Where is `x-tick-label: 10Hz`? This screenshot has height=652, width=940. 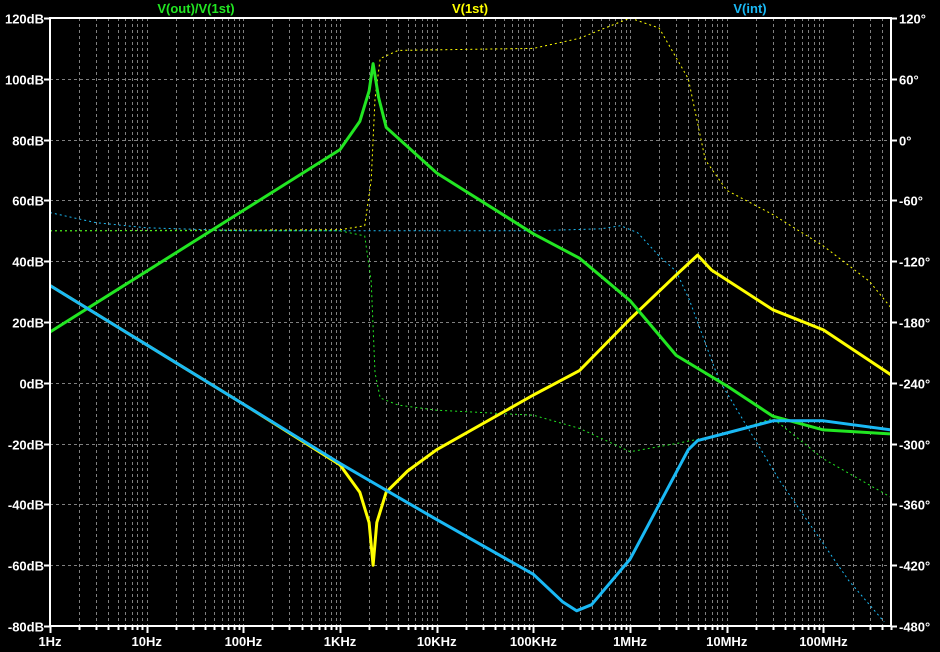 x-tick-label: 10Hz is located at coordinates (146, 641).